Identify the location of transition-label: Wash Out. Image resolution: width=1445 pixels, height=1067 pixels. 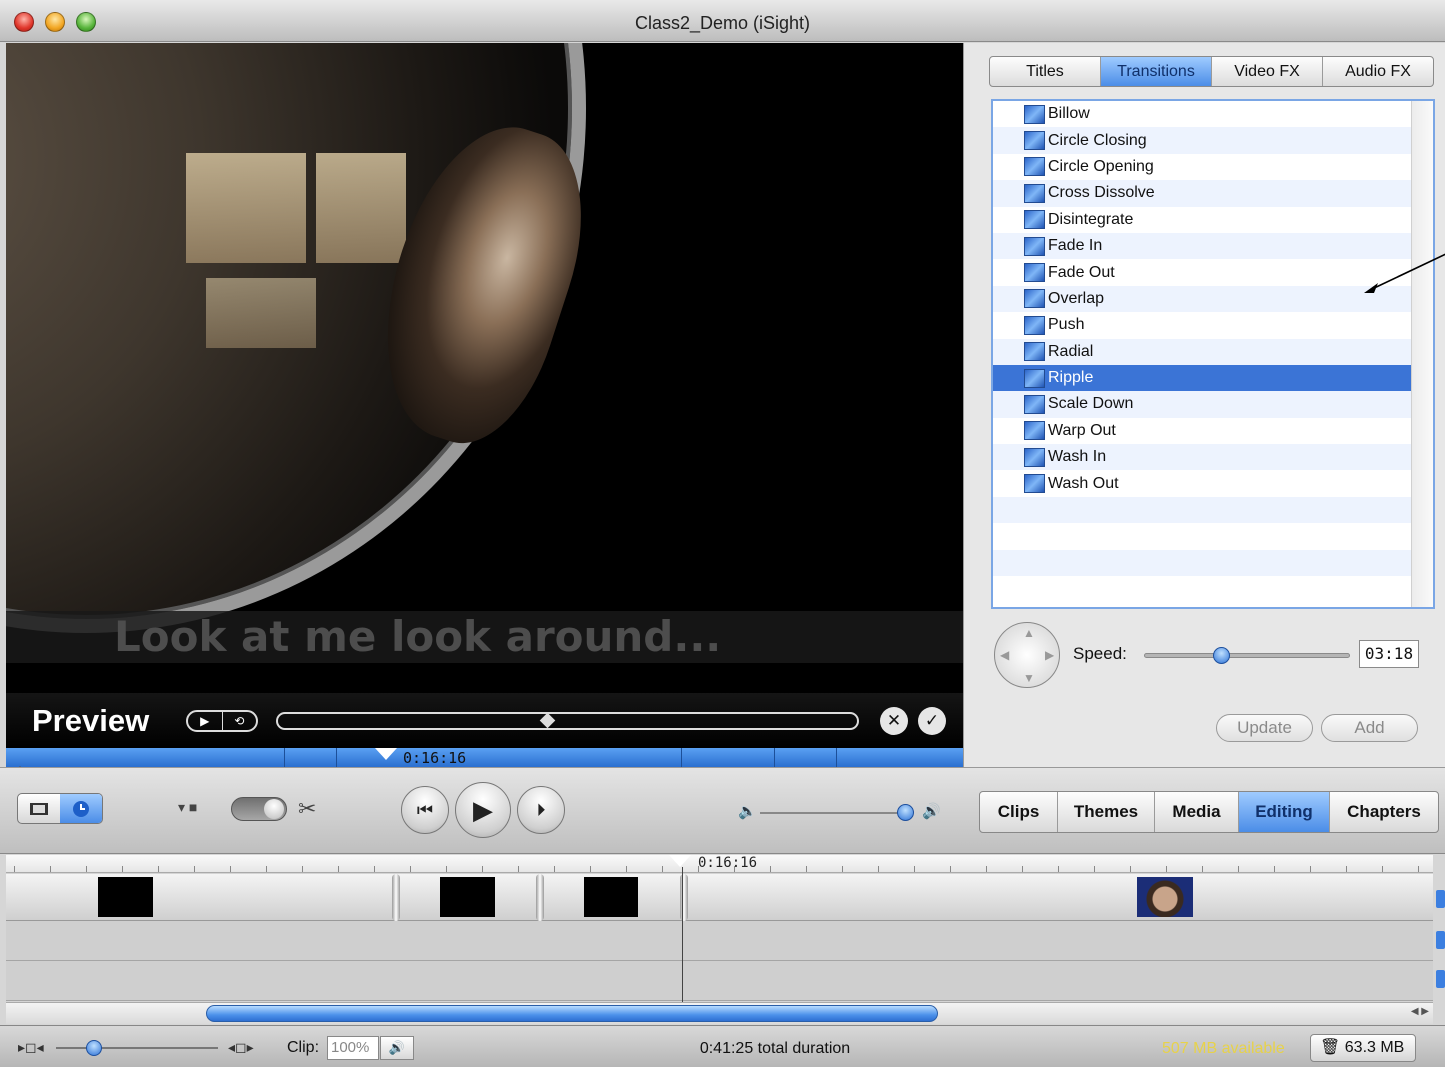
(1083, 483).